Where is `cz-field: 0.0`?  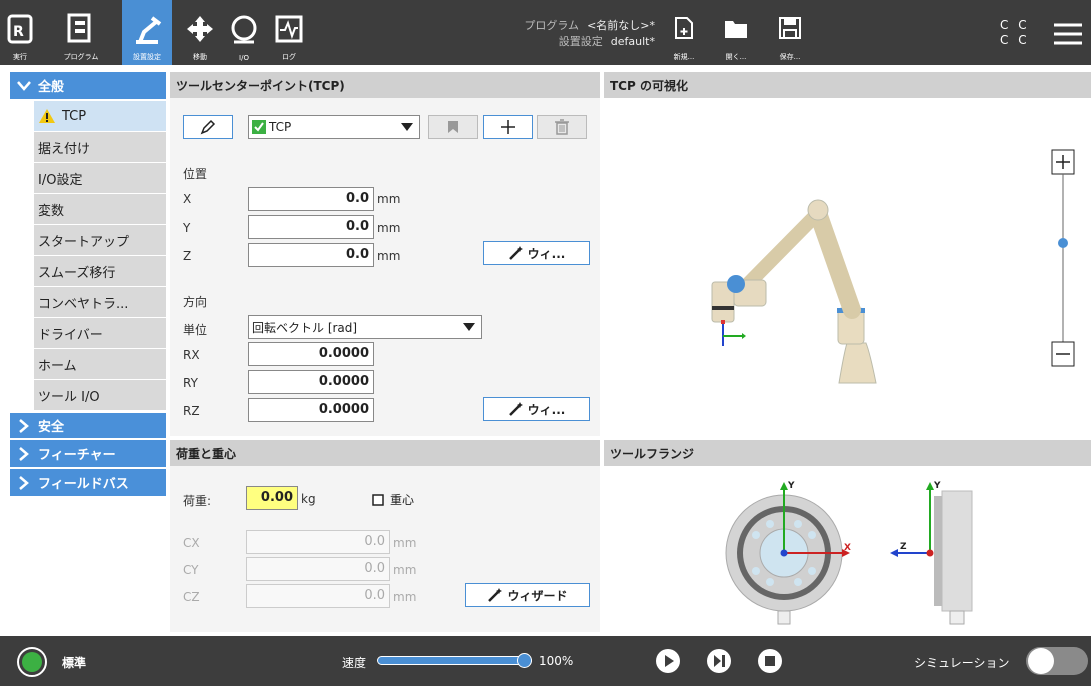 cz-field: 0.0 is located at coordinates (318, 596).